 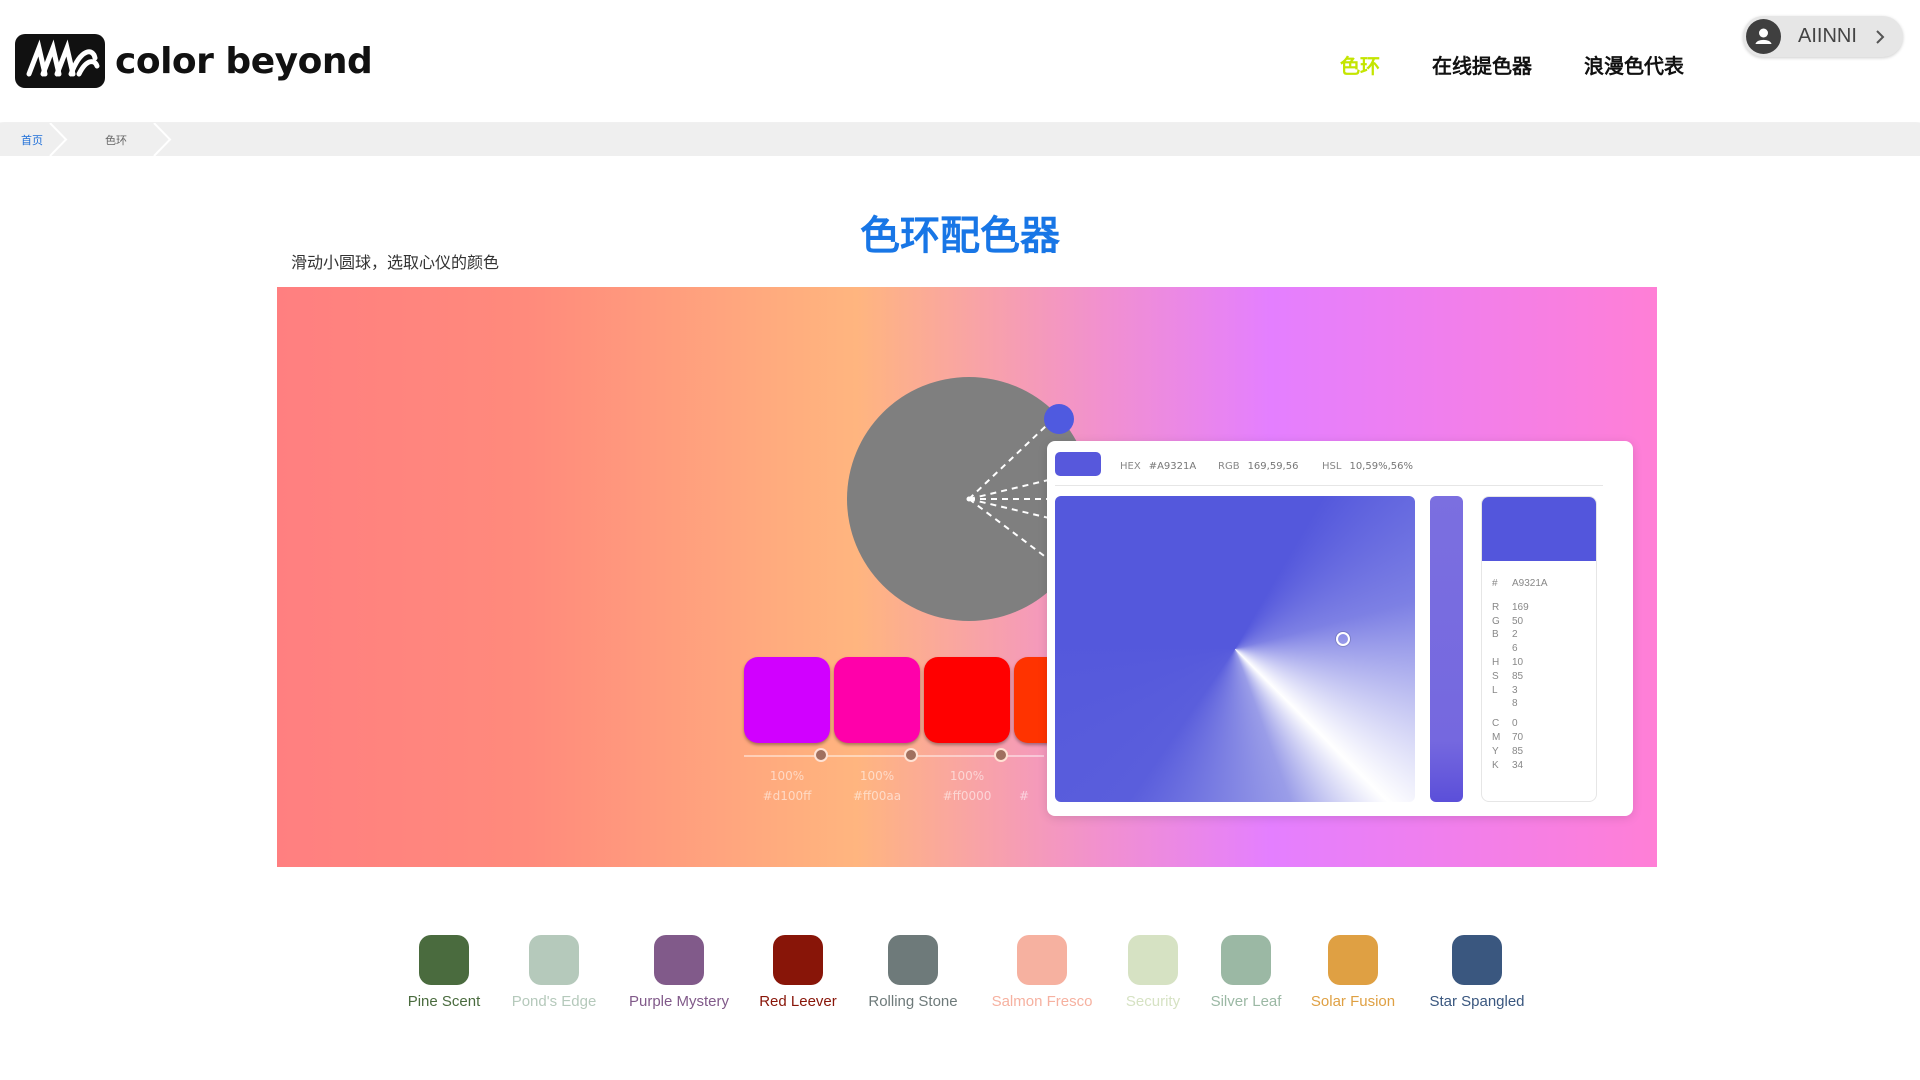 I want to click on value-key: K, so click(x=1495, y=765).